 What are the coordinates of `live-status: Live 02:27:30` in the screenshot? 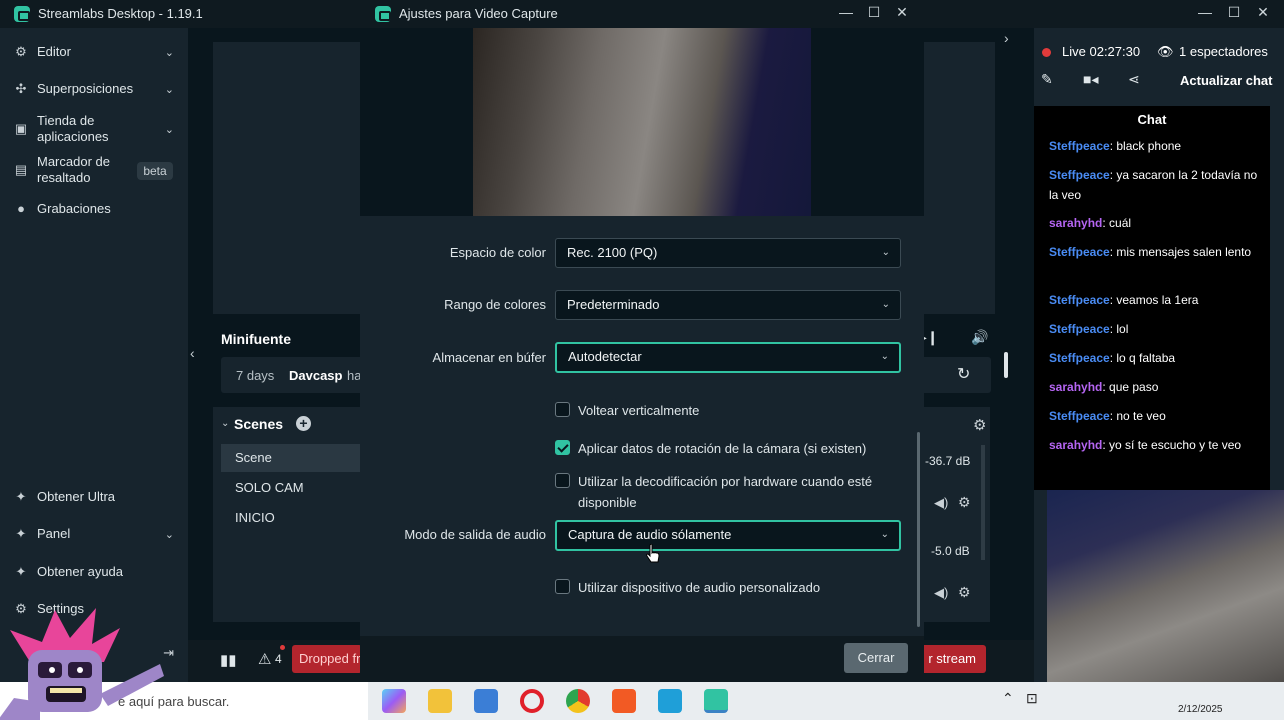 It's located at (1101, 51).